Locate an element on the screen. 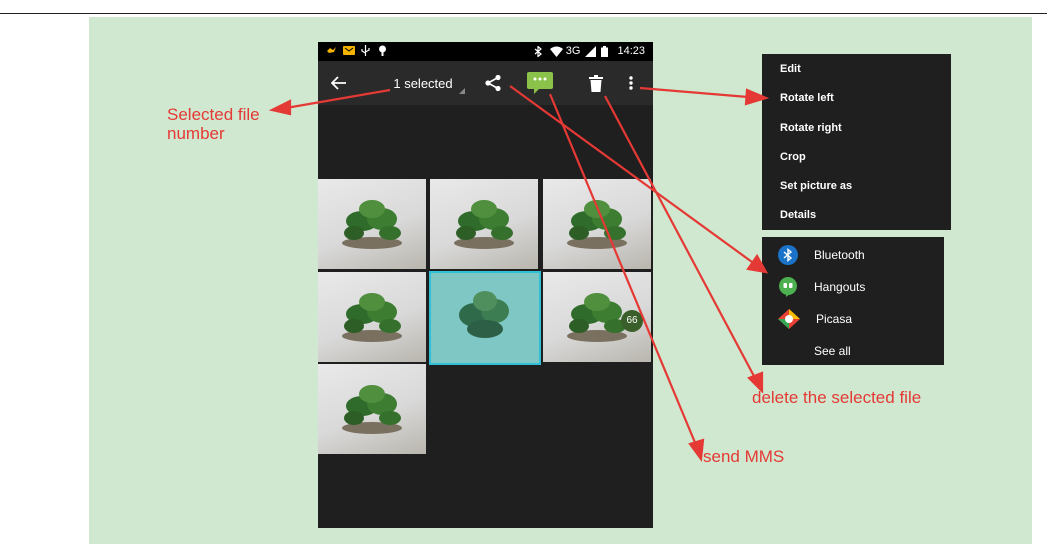 The image size is (1047, 544). arrowhead-overflow-menu is located at coordinates (757, 97).